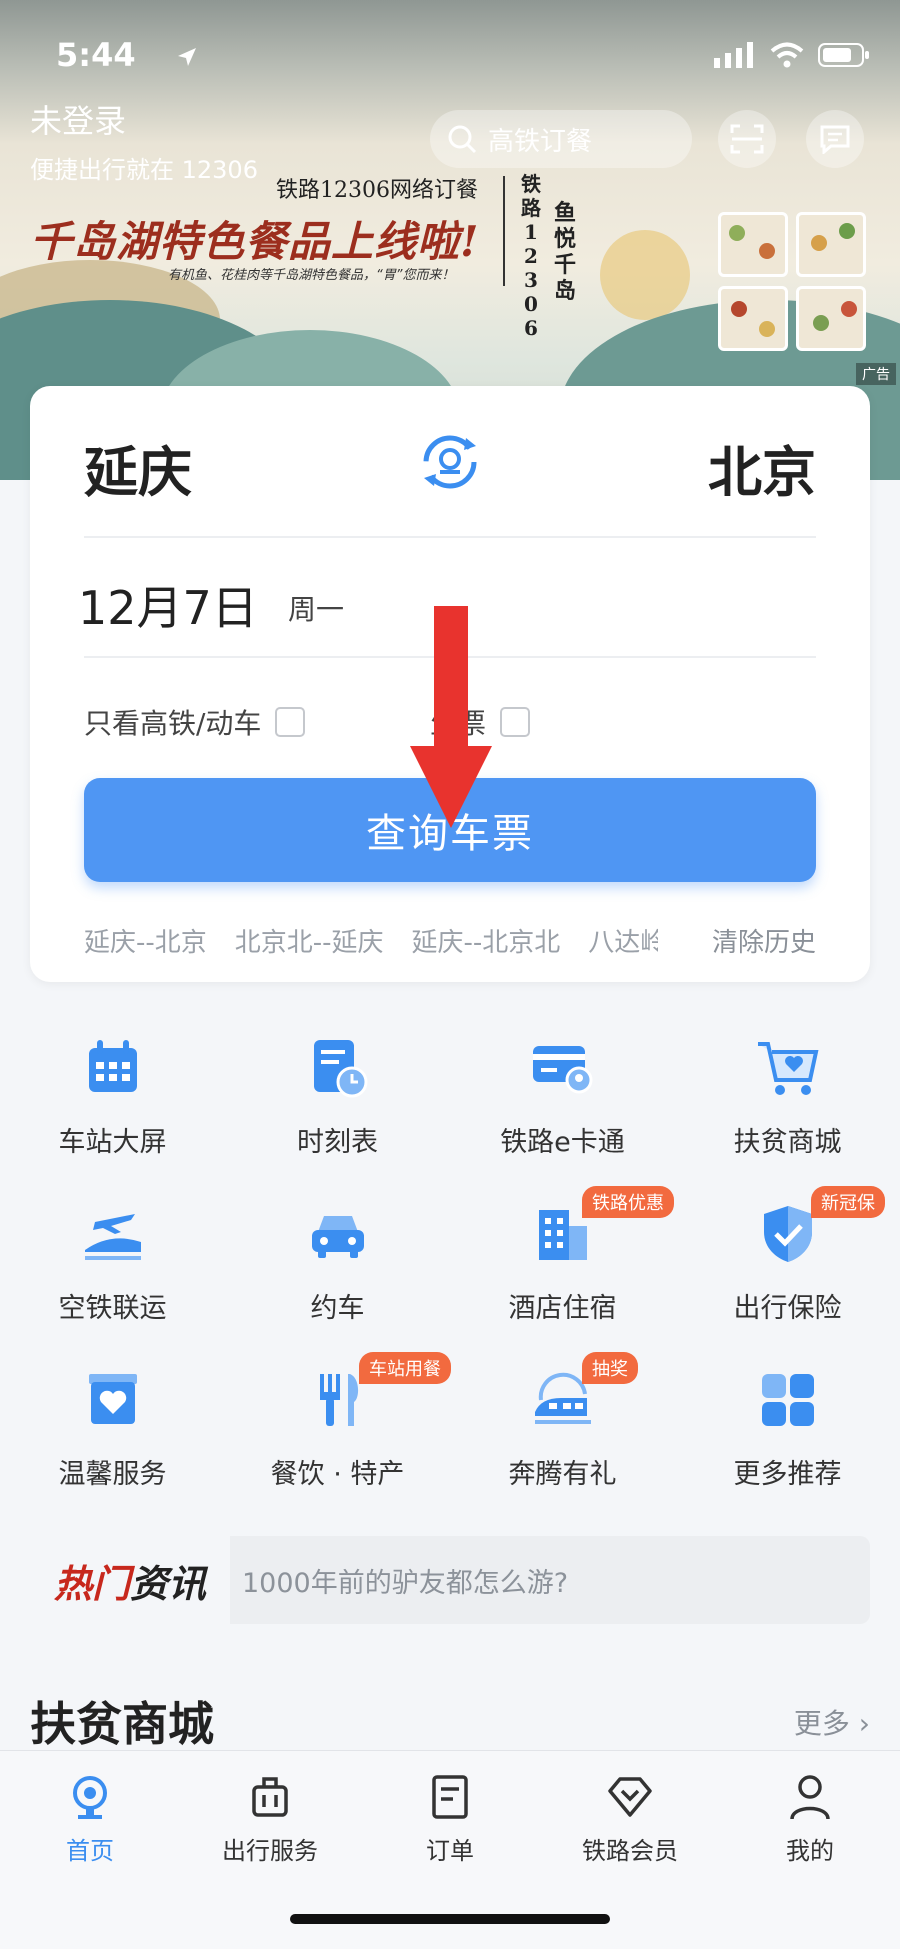  I want to click on hot-news-label-1: 热门, so click(91, 1583).